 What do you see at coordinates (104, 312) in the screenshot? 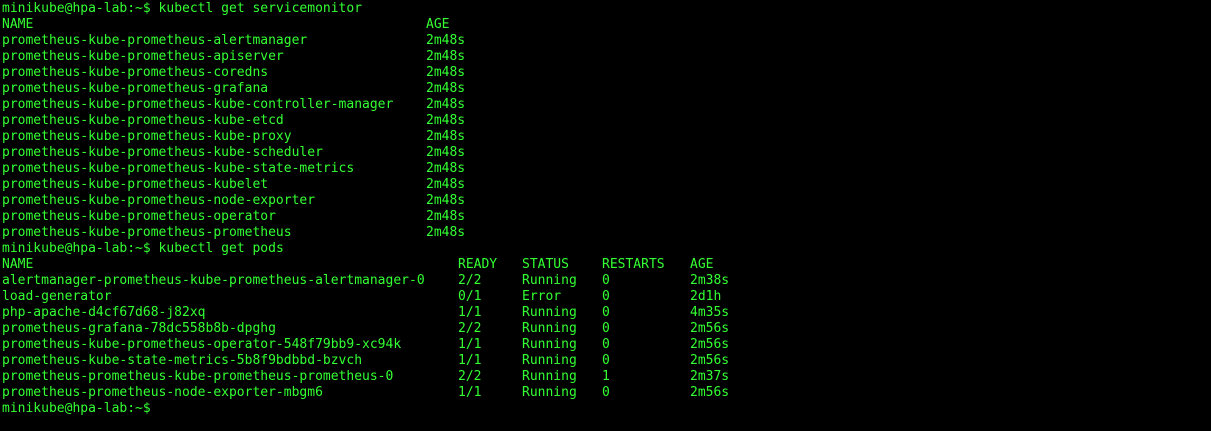
I see `pod-name: php-apache-d4cf67d68-j82xq` at bounding box center [104, 312].